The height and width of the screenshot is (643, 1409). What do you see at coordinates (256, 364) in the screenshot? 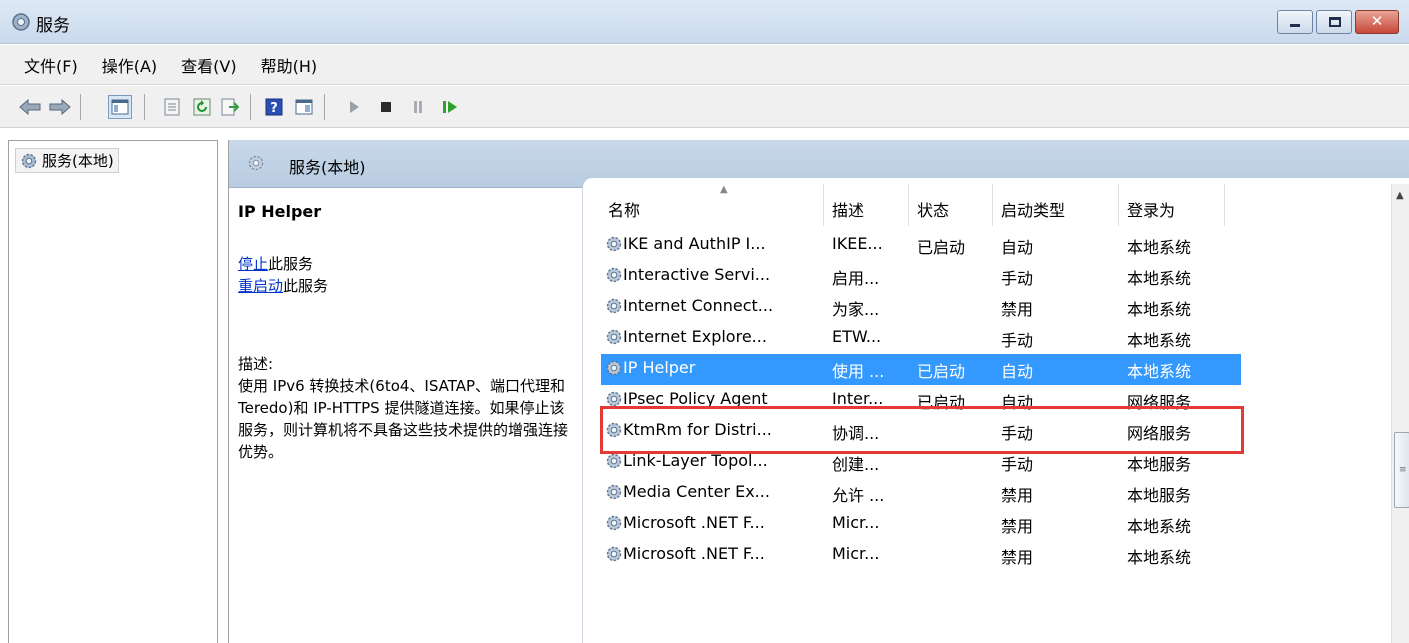
I see `description-label: 描述:` at bounding box center [256, 364].